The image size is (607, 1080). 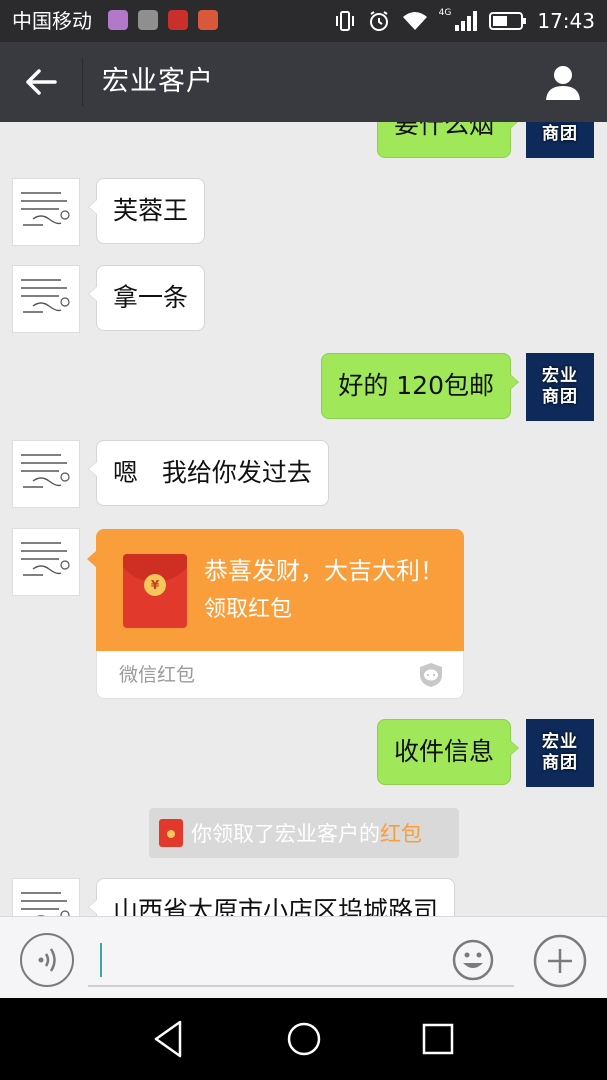 What do you see at coordinates (146, 211) in the screenshot?
I see `message-bubble: 芙蓉王` at bounding box center [146, 211].